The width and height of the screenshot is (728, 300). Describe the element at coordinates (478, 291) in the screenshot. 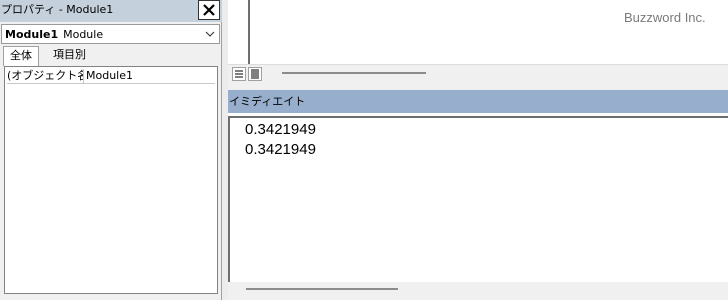

I see `immediate-statusbar` at that location.